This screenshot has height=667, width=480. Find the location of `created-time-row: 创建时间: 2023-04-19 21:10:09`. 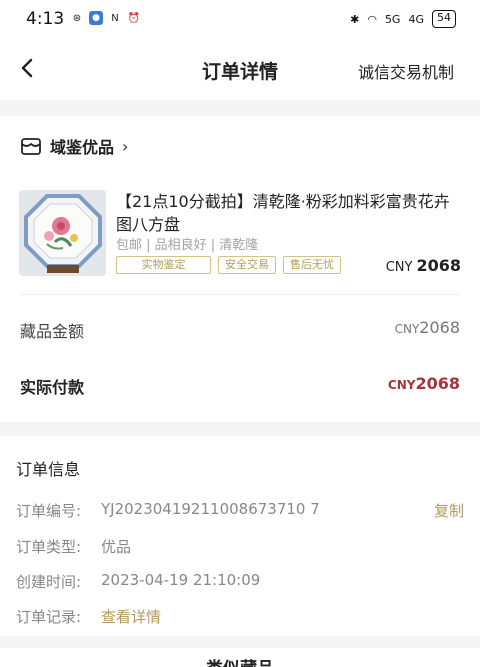

created-time-row: 创建时间: 2023-04-19 21:10:09 is located at coordinates (138, 581).